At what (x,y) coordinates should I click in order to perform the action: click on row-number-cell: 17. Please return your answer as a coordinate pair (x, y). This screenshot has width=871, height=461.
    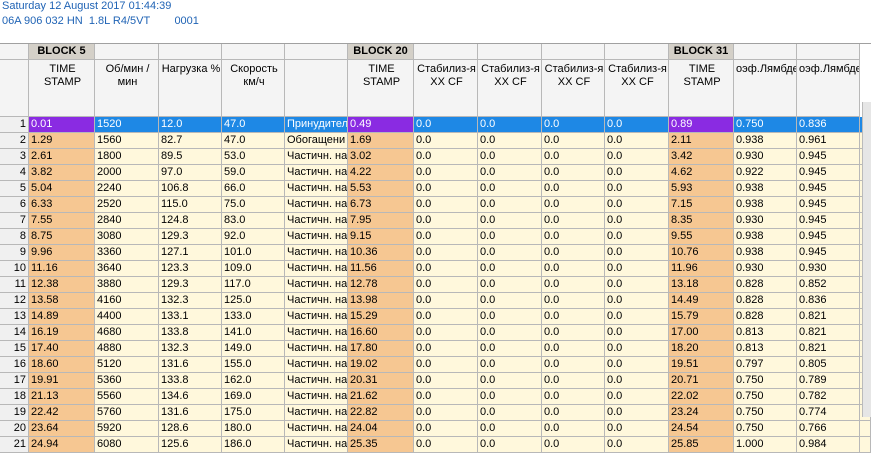
    Looking at the image, I should click on (14, 381).